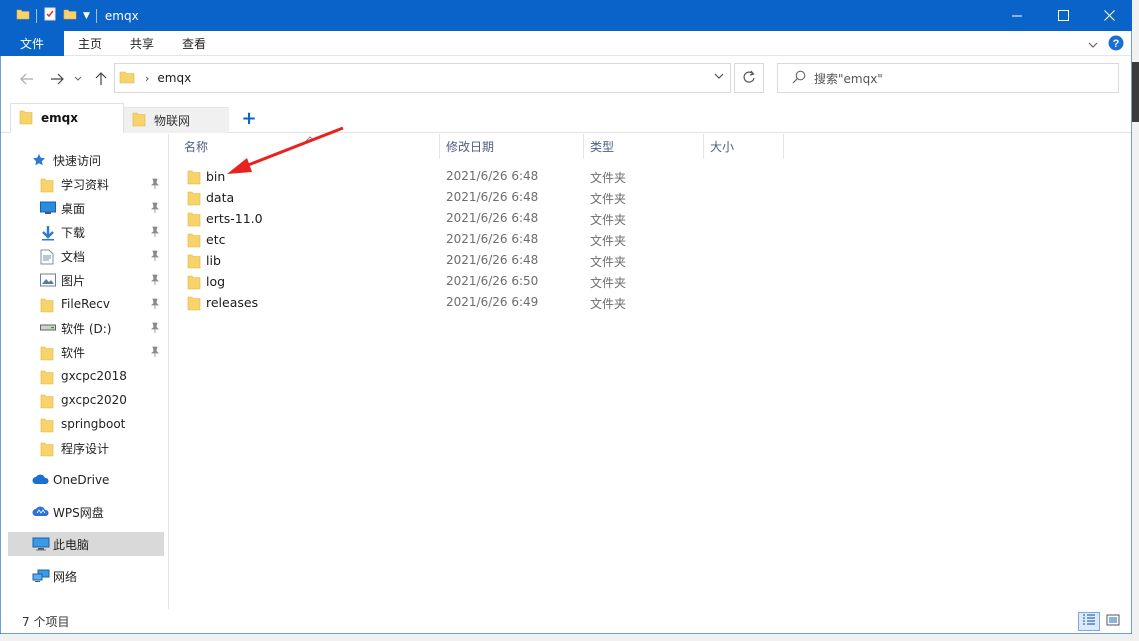 The height and width of the screenshot is (641, 1139). What do you see at coordinates (484, 218) in the screenshot?
I see `file-row: erts-11.0 2021/6/26 6:48 文件夹` at bounding box center [484, 218].